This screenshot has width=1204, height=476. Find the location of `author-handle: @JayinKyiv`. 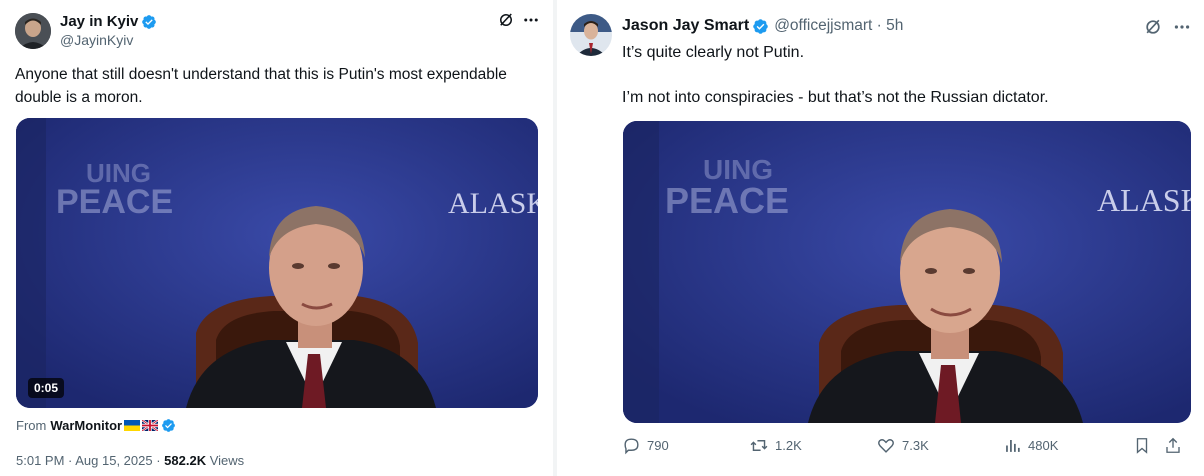

author-handle: @JayinKyiv is located at coordinates (96, 40).